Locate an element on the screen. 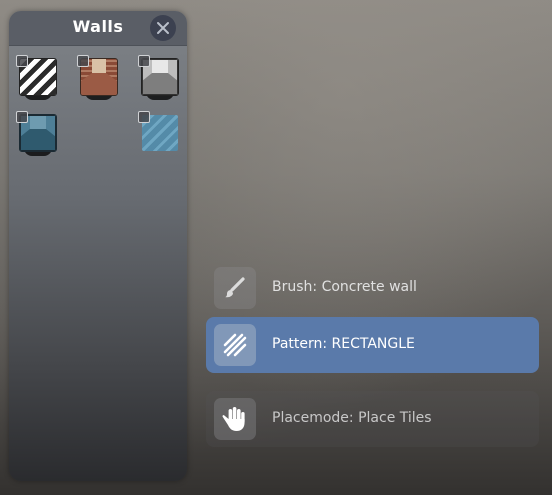  close-button is located at coordinates (163, 28).